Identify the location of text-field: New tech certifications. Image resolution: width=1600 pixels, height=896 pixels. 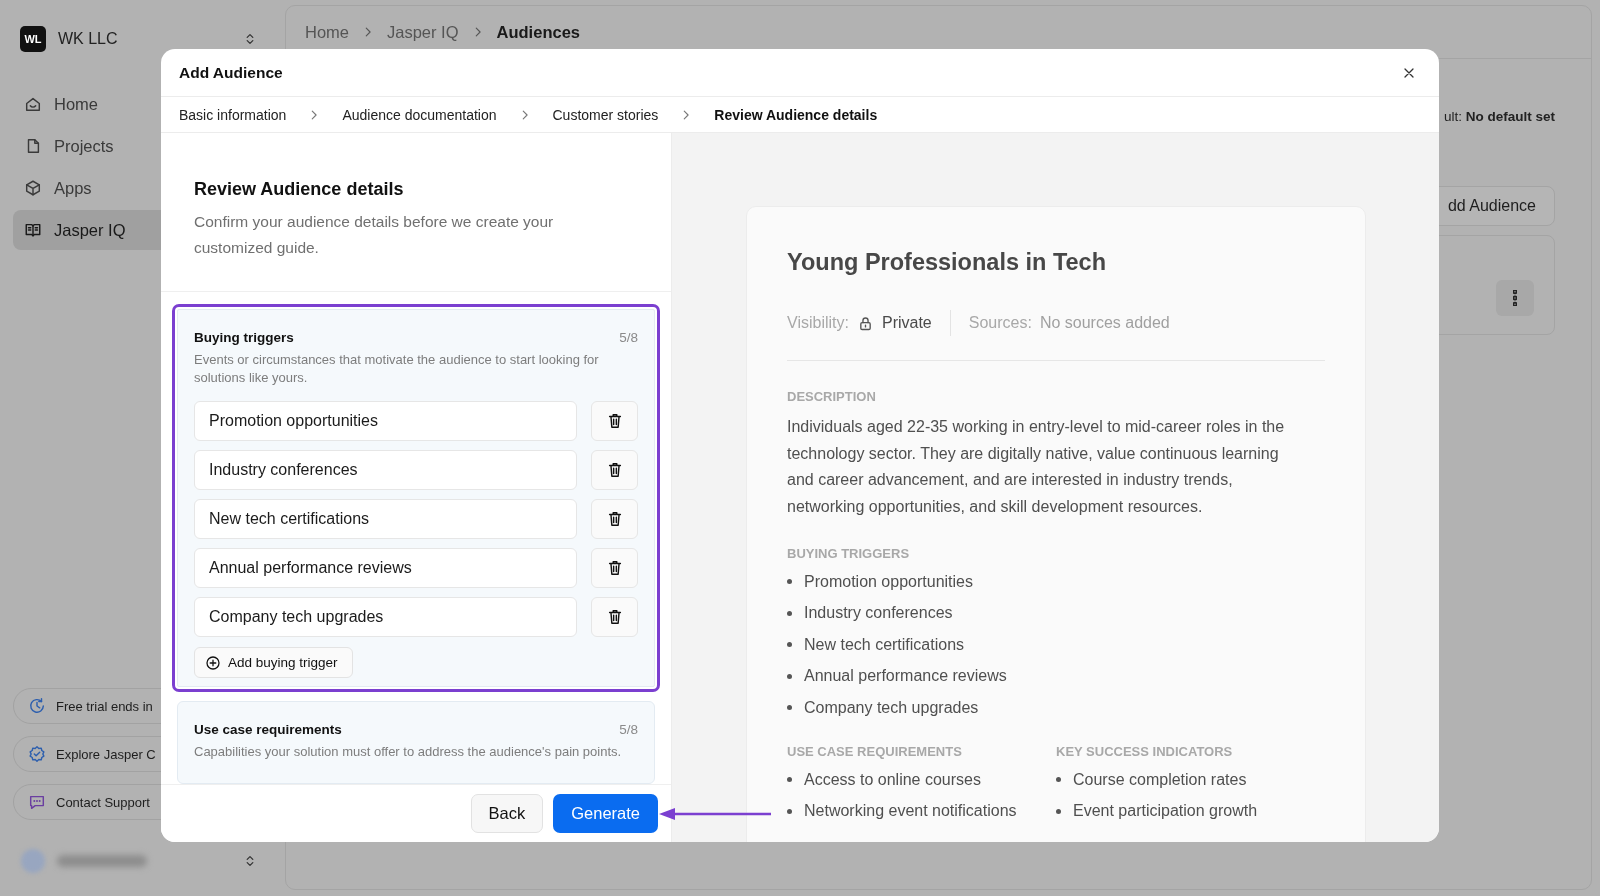
(385, 519).